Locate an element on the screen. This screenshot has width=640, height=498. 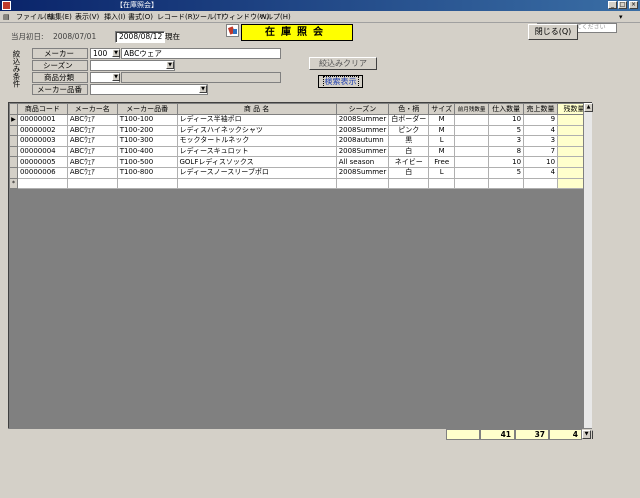
maximize-icon: □ is located at coordinates (622, 5).